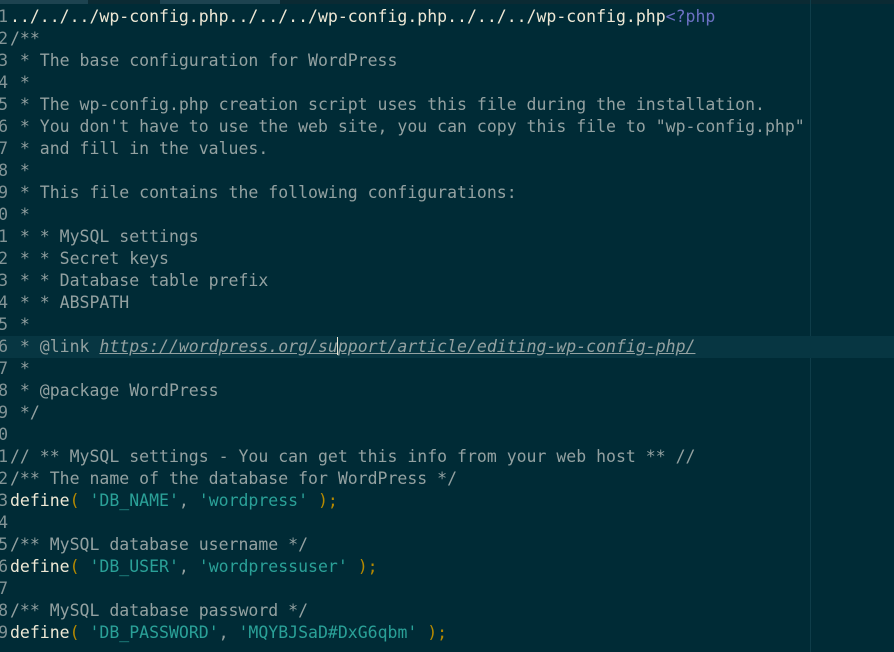 This screenshot has width=894, height=652. What do you see at coordinates (447, 303) in the screenshot?
I see `code-line: 4 * * ABSPATH` at bounding box center [447, 303].